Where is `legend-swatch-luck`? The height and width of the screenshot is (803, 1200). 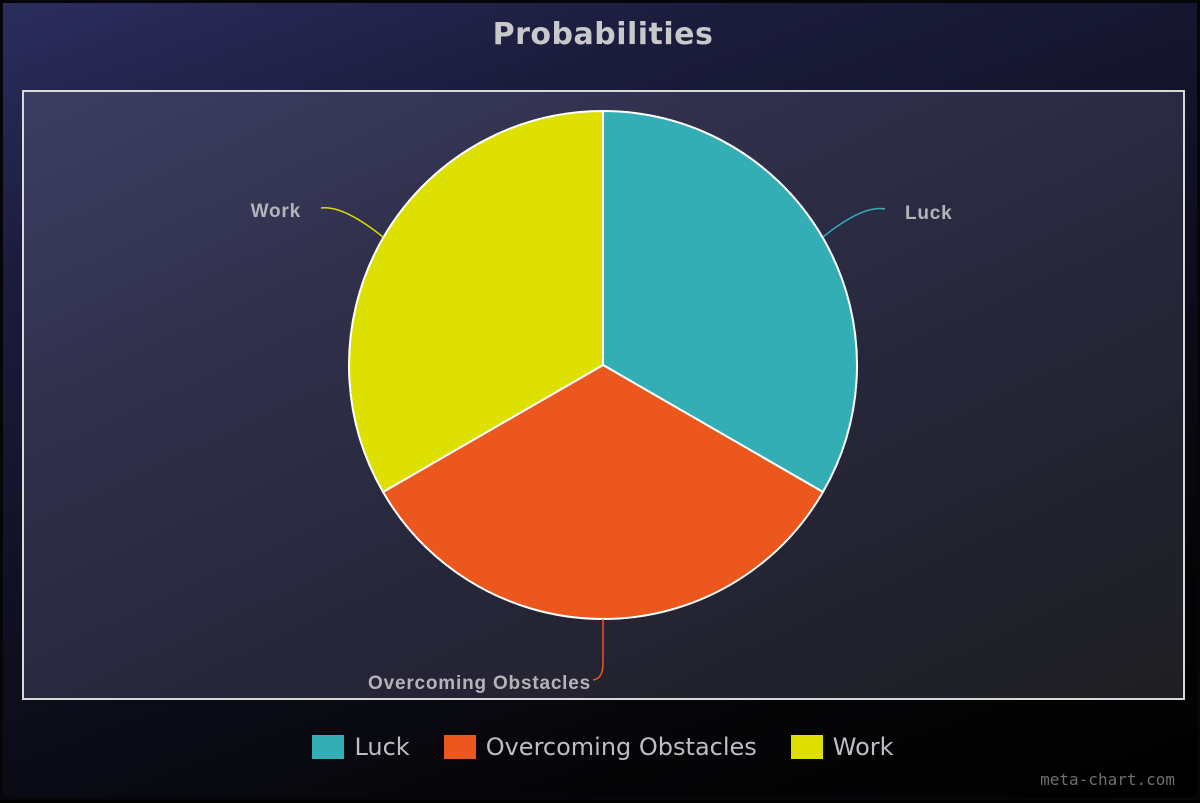 legend-swatch-luck is located at coordinates (328, 747).